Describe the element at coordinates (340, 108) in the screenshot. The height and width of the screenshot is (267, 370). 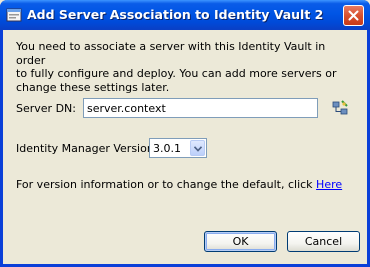
I see `browse-tree-icon` at that location.